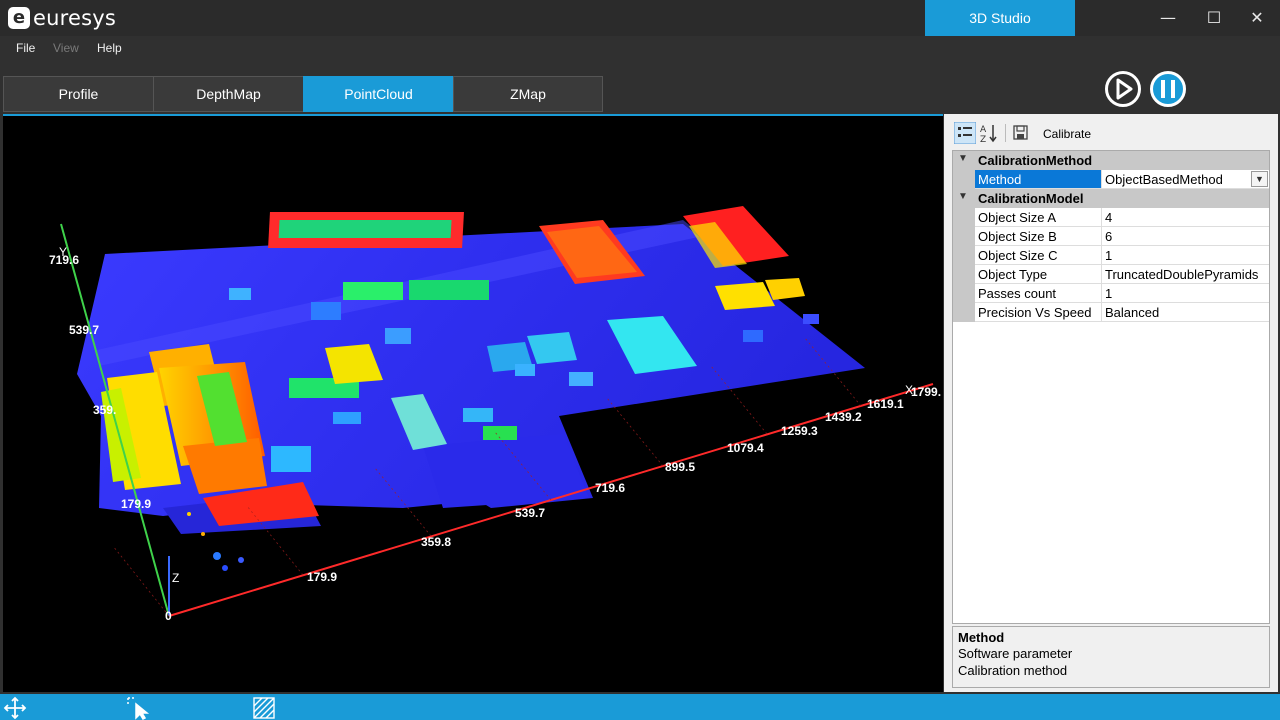 This screenshot has height=720, width=1280. Describe the element at coordinates (983, 139) in the screenshot. I see `svg-text: Z` at that location.